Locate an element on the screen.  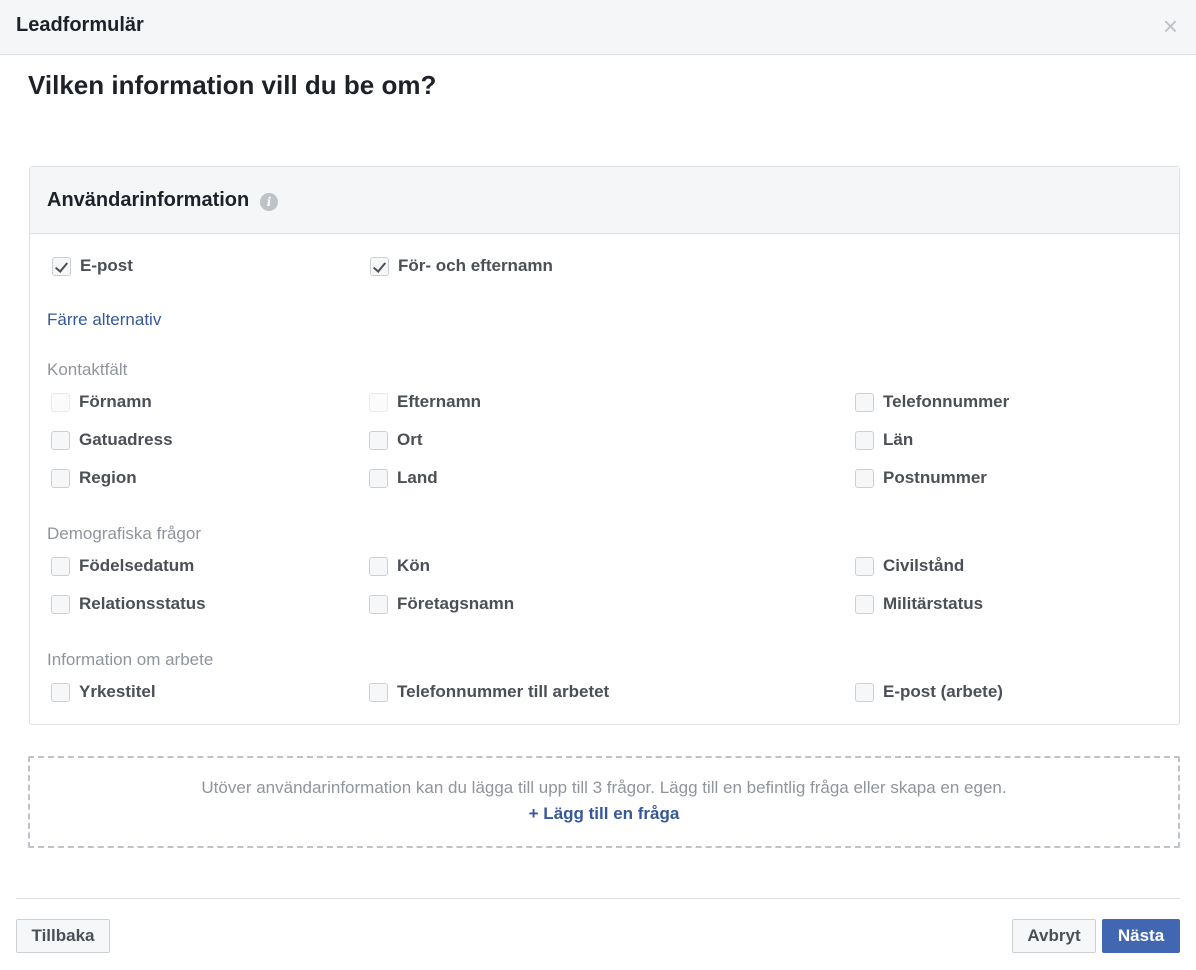
user-info-panel-header: Användarinformation i is located at coordinates (604, 200).